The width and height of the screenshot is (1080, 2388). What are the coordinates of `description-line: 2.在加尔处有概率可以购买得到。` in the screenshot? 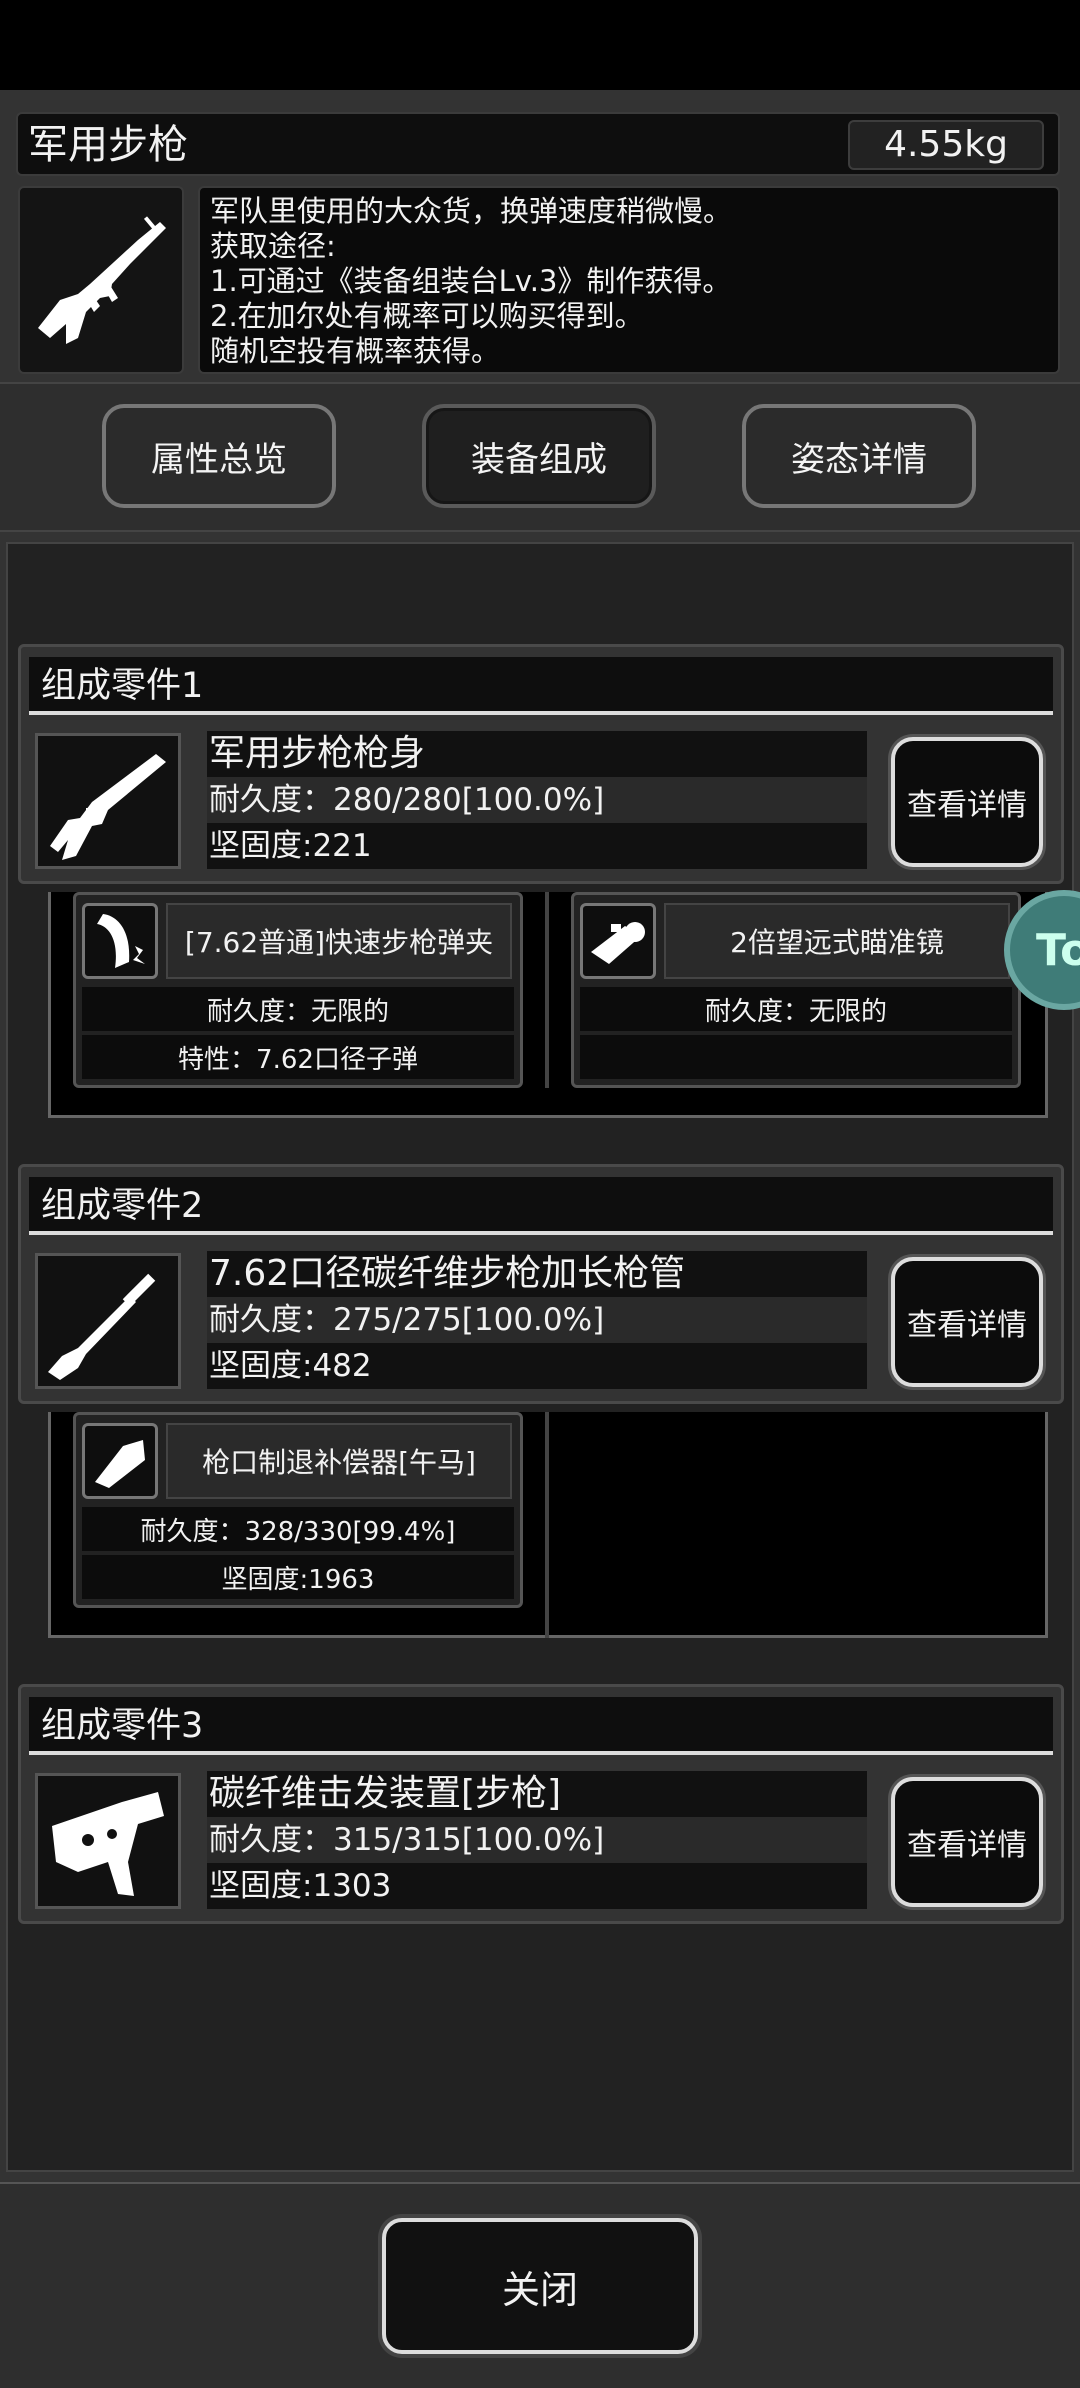 It's located at (427, 316).